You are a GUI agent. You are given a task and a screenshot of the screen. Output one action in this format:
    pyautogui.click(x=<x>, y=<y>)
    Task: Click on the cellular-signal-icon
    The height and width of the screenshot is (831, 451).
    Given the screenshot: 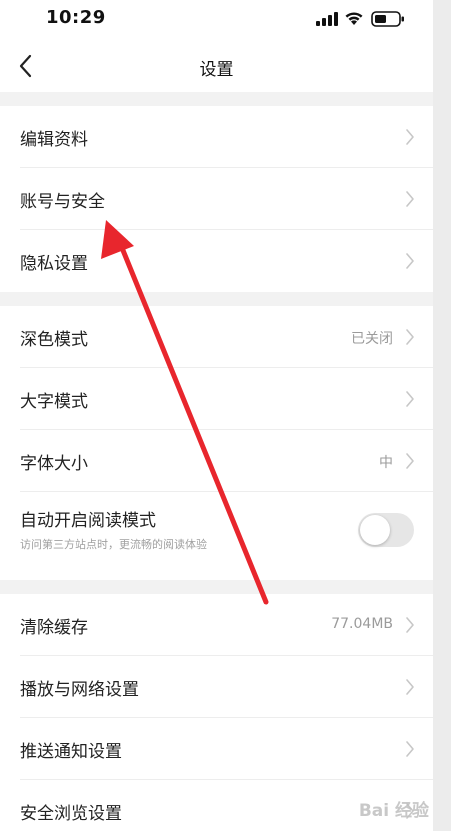 What is the action you would take?
    pyautogui.click(x=327, y=19)
    